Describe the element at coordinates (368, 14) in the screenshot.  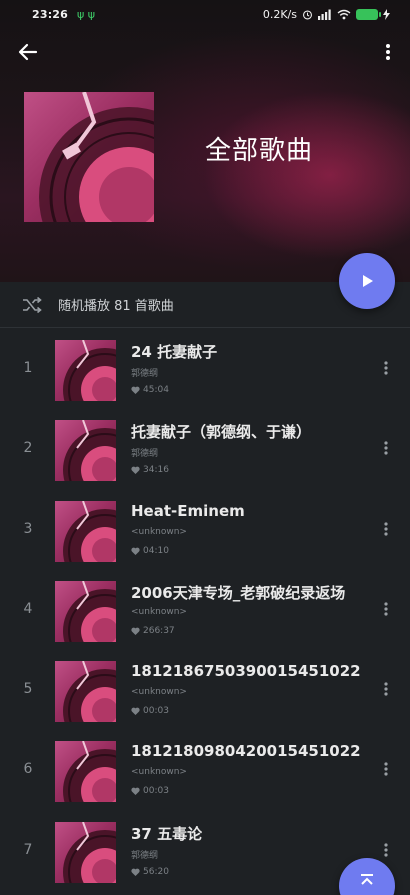
I see `battery-icon` at that location.